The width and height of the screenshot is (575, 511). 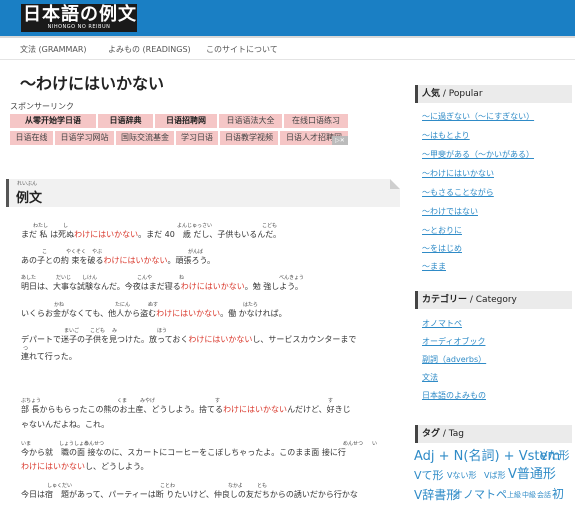 I want to click on example-sentence: あの子との約 束を破るわけにはいかない。頑張ろう。, so click(x=118, y=260).